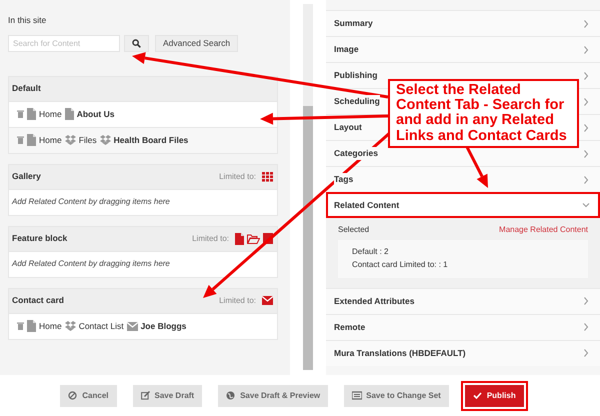 Image resolution: width=600 pixels, height=416 pixels. I want to click on scope-label: In this site, so click(28, 20).